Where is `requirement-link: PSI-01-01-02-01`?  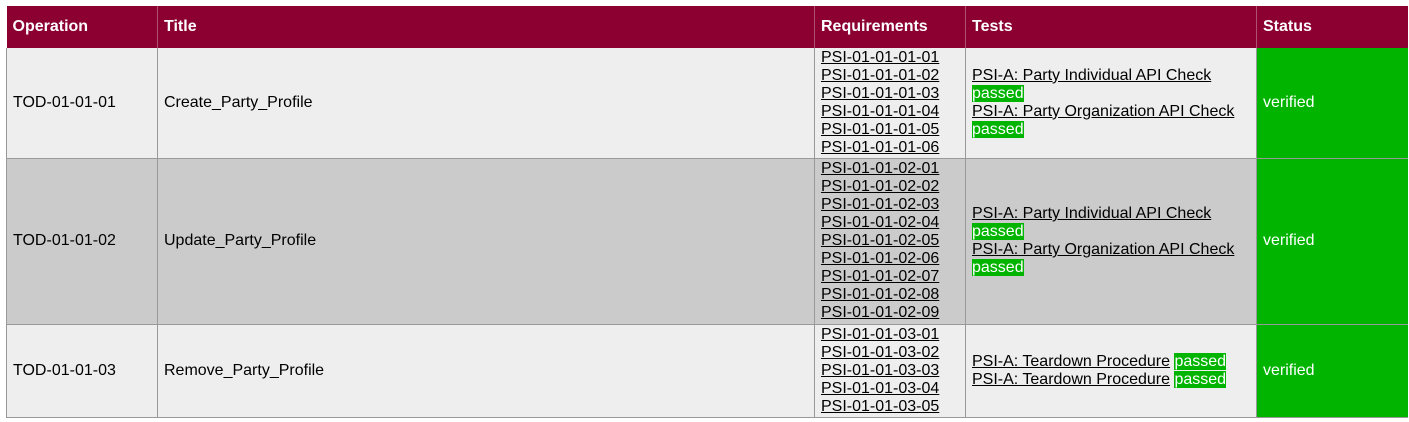
requirement-link: PSI-01-01-02-01 is located at coordinates (890, 169).